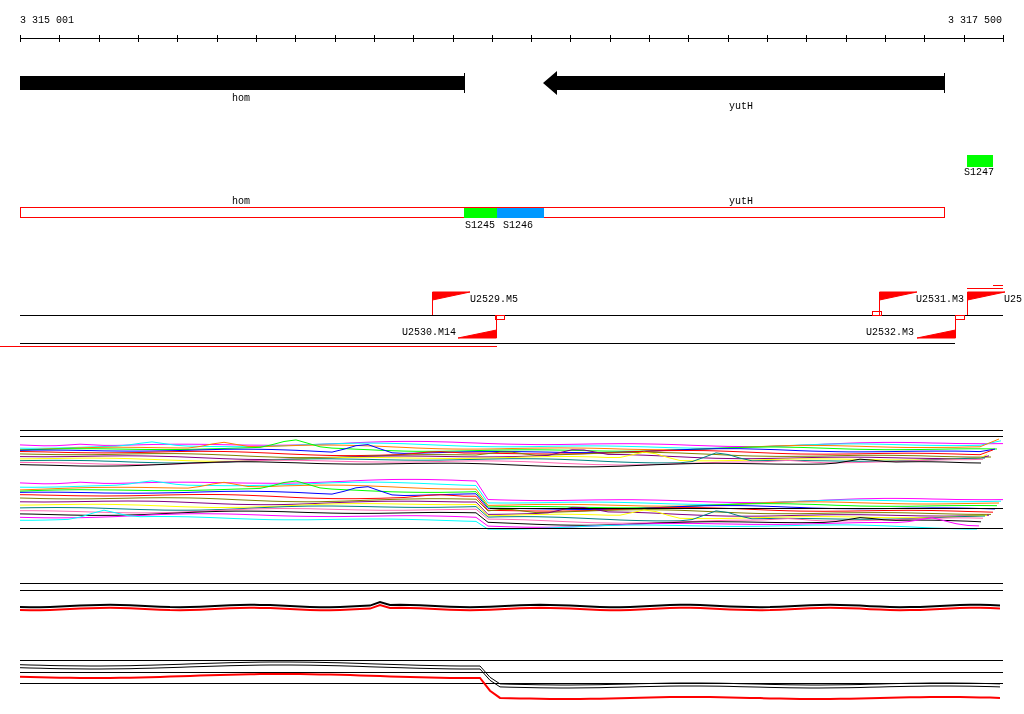 This screenshot has height=714, width=1024. What do you see at coordinates (480, 225) in the screenshot?
I see `segment-label: S1245` at bounding box center [480, 225].